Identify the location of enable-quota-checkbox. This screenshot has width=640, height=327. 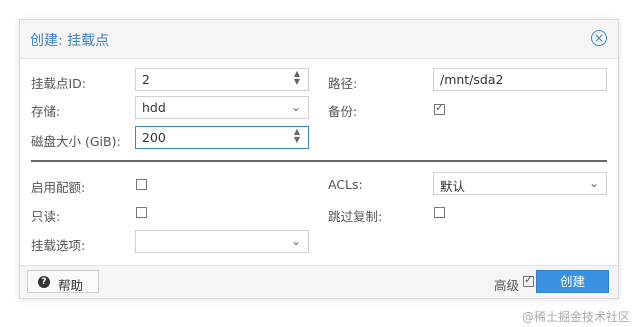
(141, 184).